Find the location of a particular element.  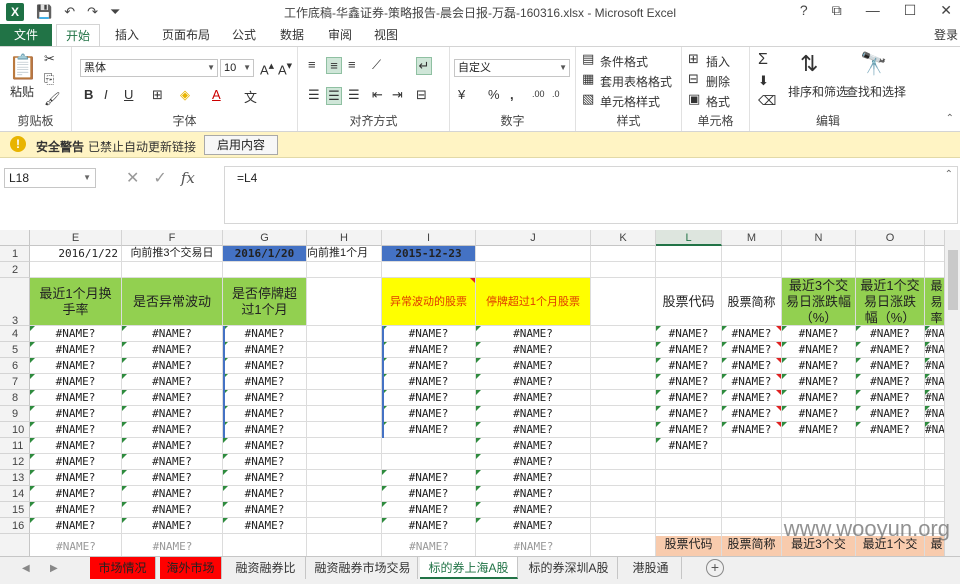

expand-formula-icon: ⌃ is located at coordinates (949, 174).